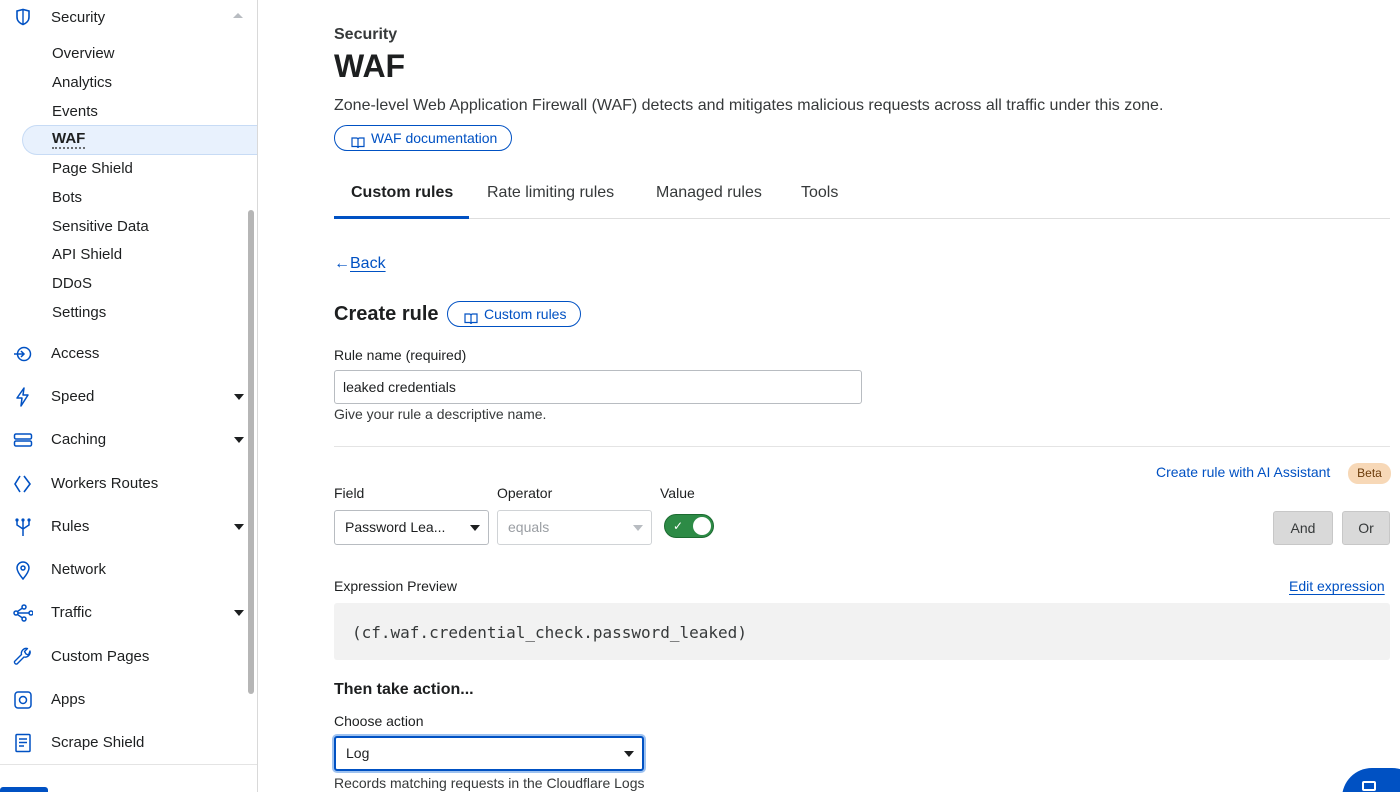 The height and width of the screenshot is (792, 1400). Describe the element at coordinates (105, 483) in the screenshot. I see `sidebar-item-label: Workers Routes` at that location.